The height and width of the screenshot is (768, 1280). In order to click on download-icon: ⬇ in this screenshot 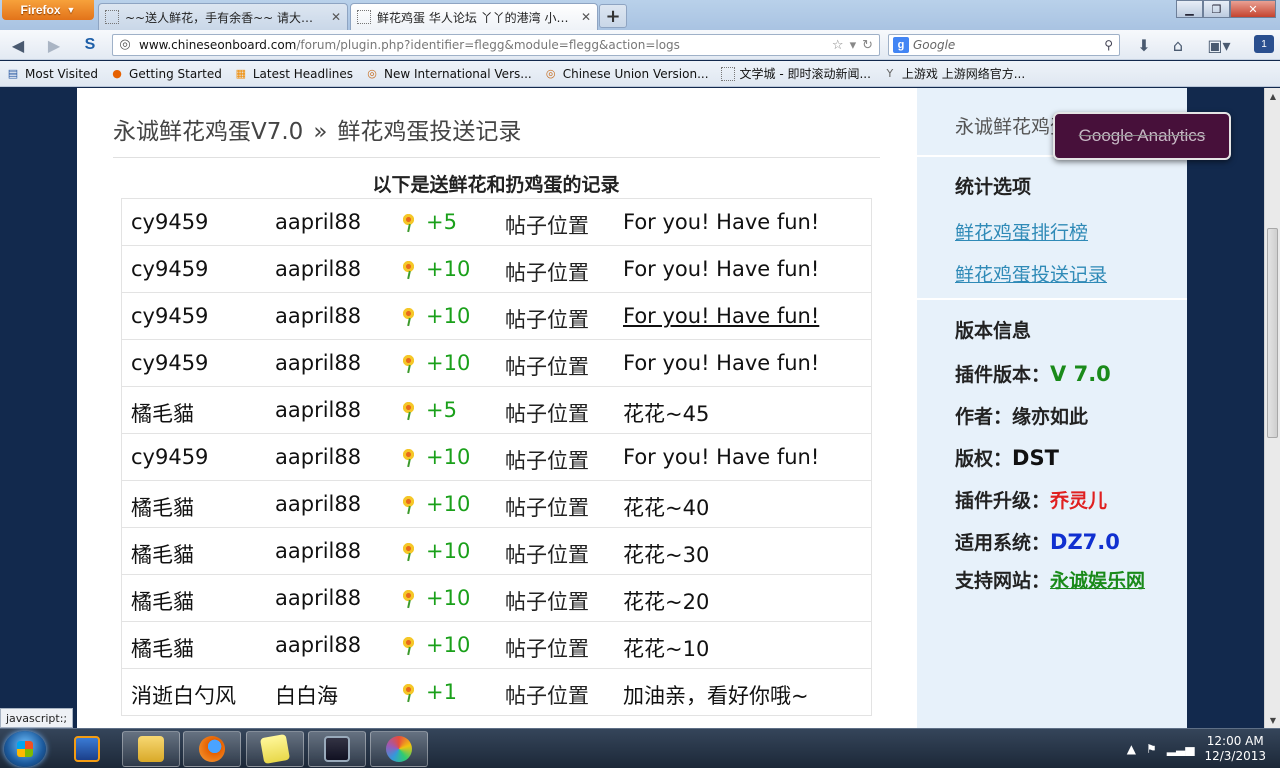, I will do `click(1144, 45)`.